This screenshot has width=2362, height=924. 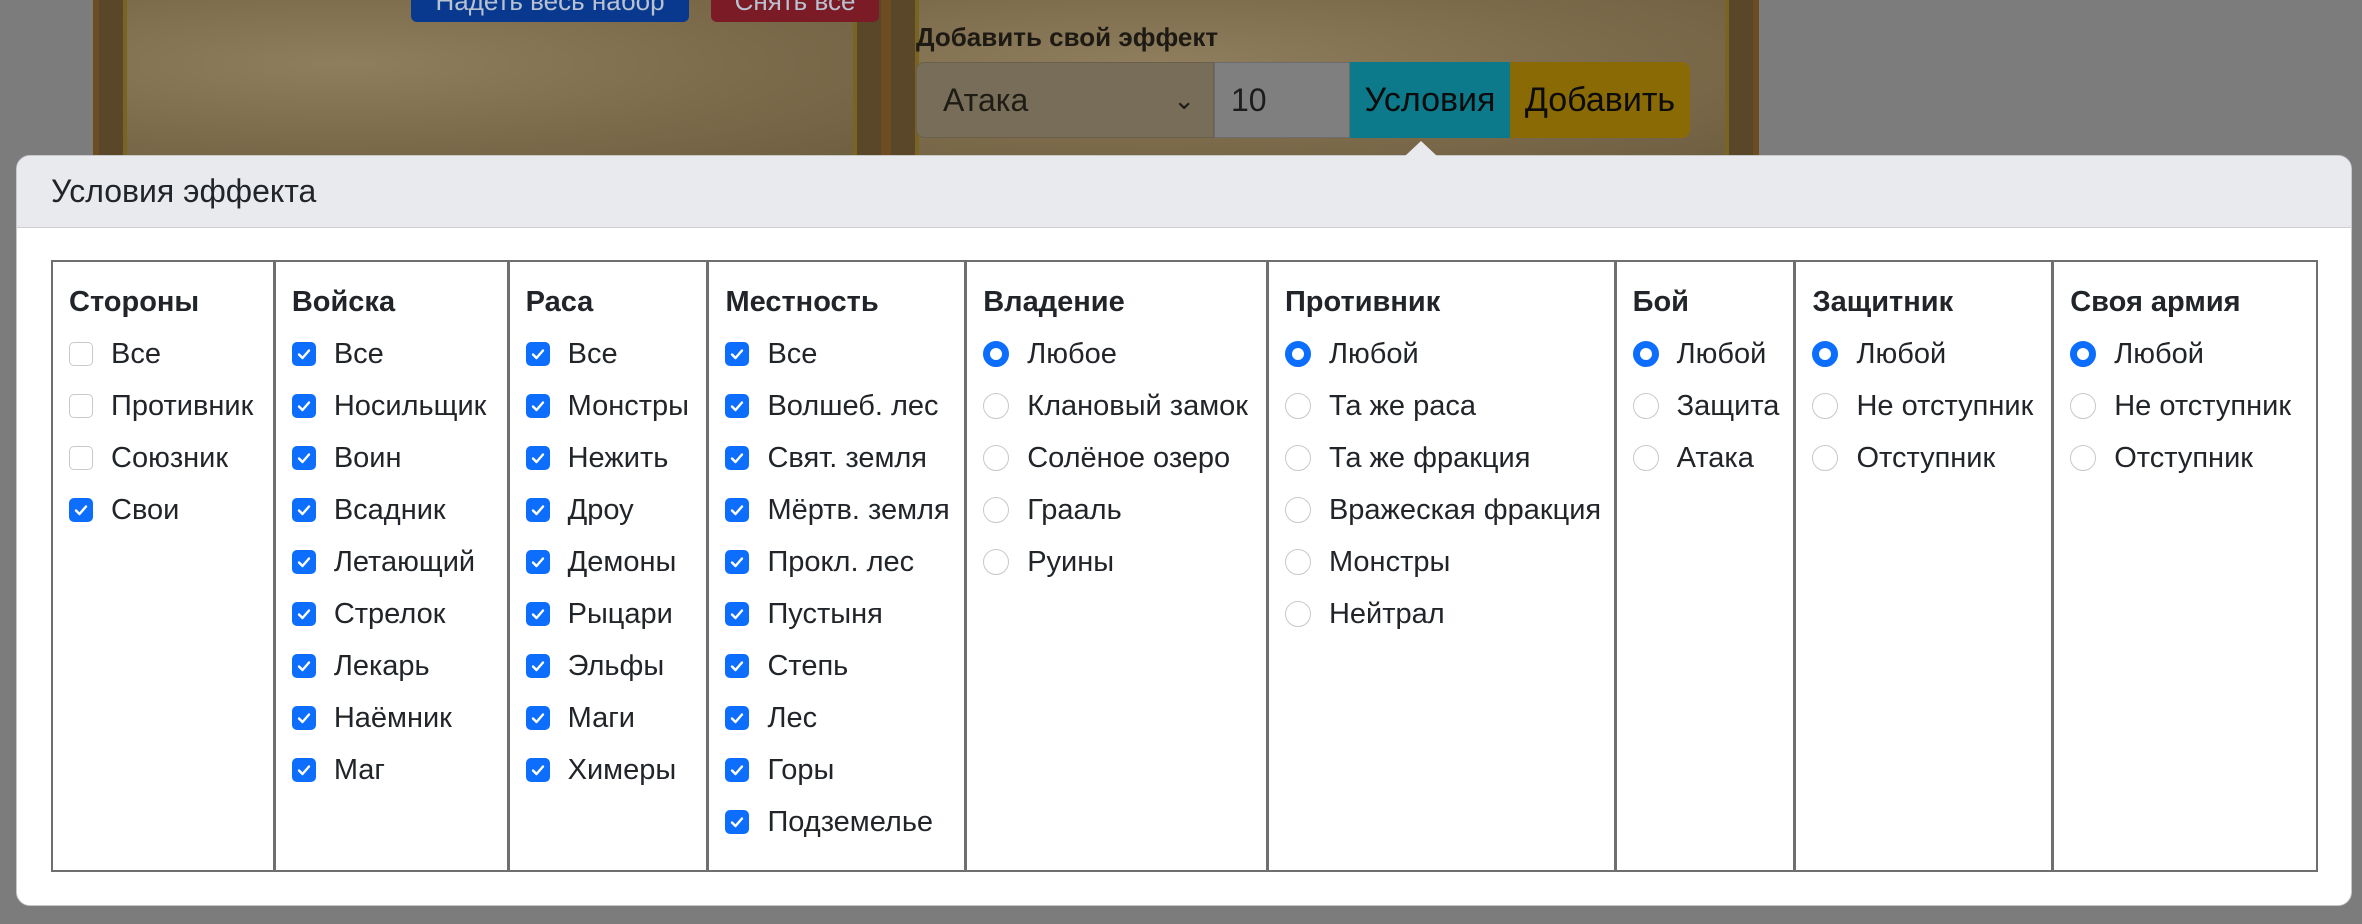 I want to click on radio-option: Атака, so click(x=1713, y=458).